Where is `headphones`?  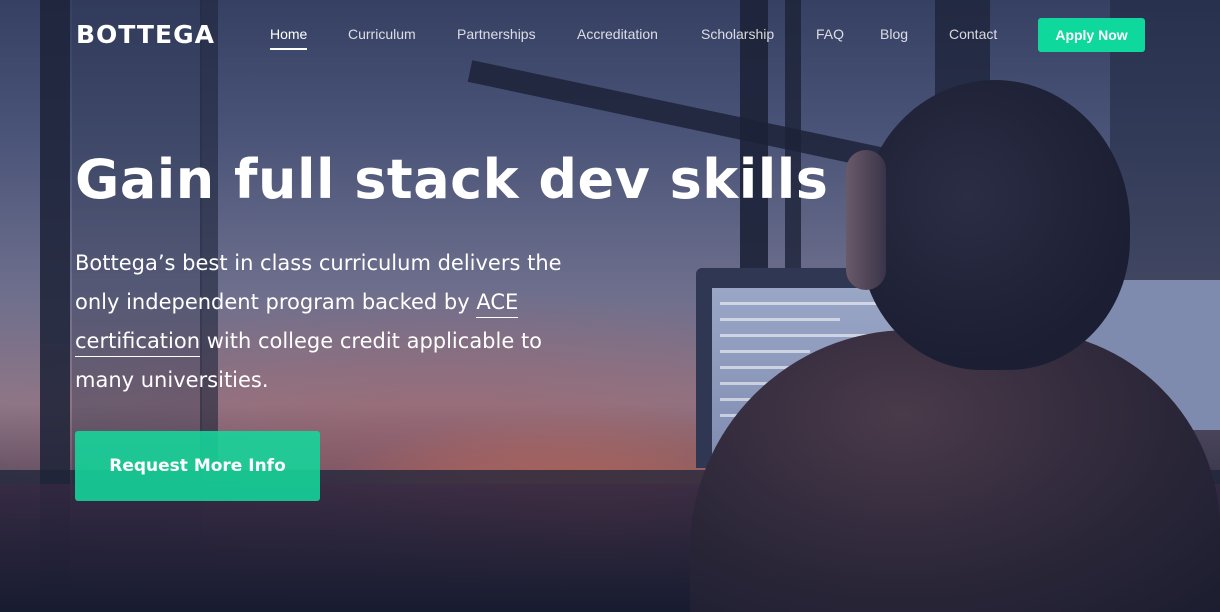 headphones is located at coordinates (866, 220).